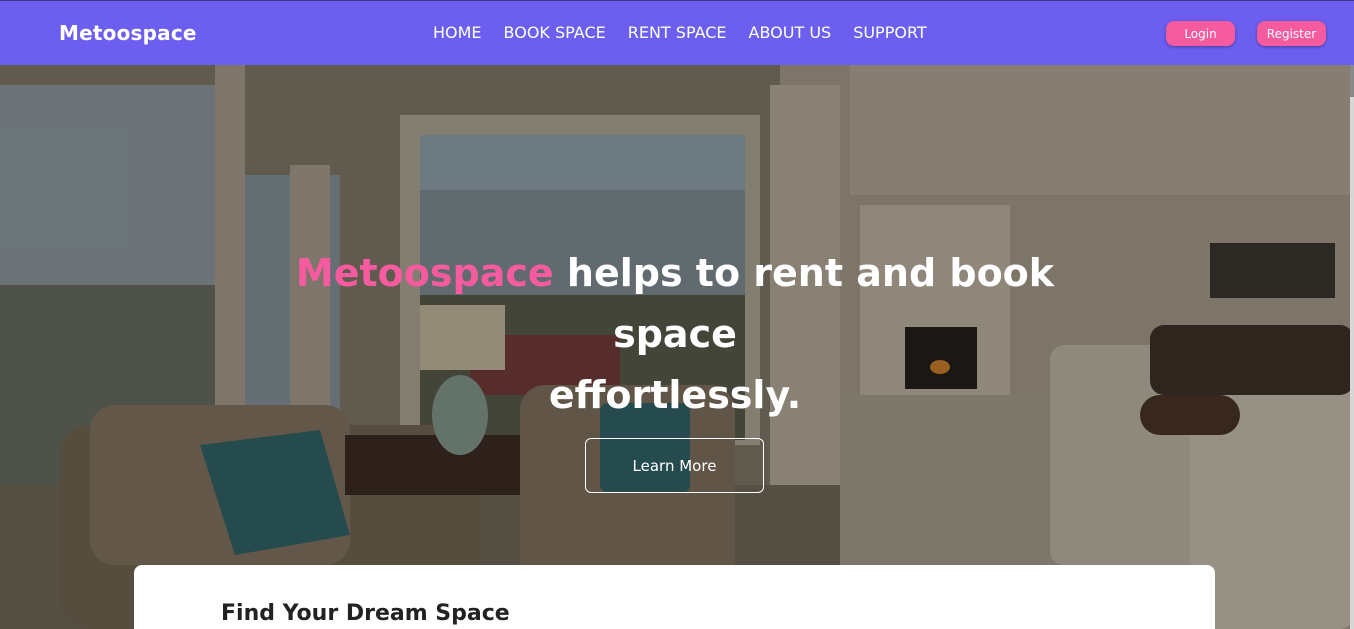 The height and width of the screenshot is (629, 1354). Describe the element at coordinates (790, 32) in the screenshot. I see `nav-link-about-us: ABOUT US` at that location.